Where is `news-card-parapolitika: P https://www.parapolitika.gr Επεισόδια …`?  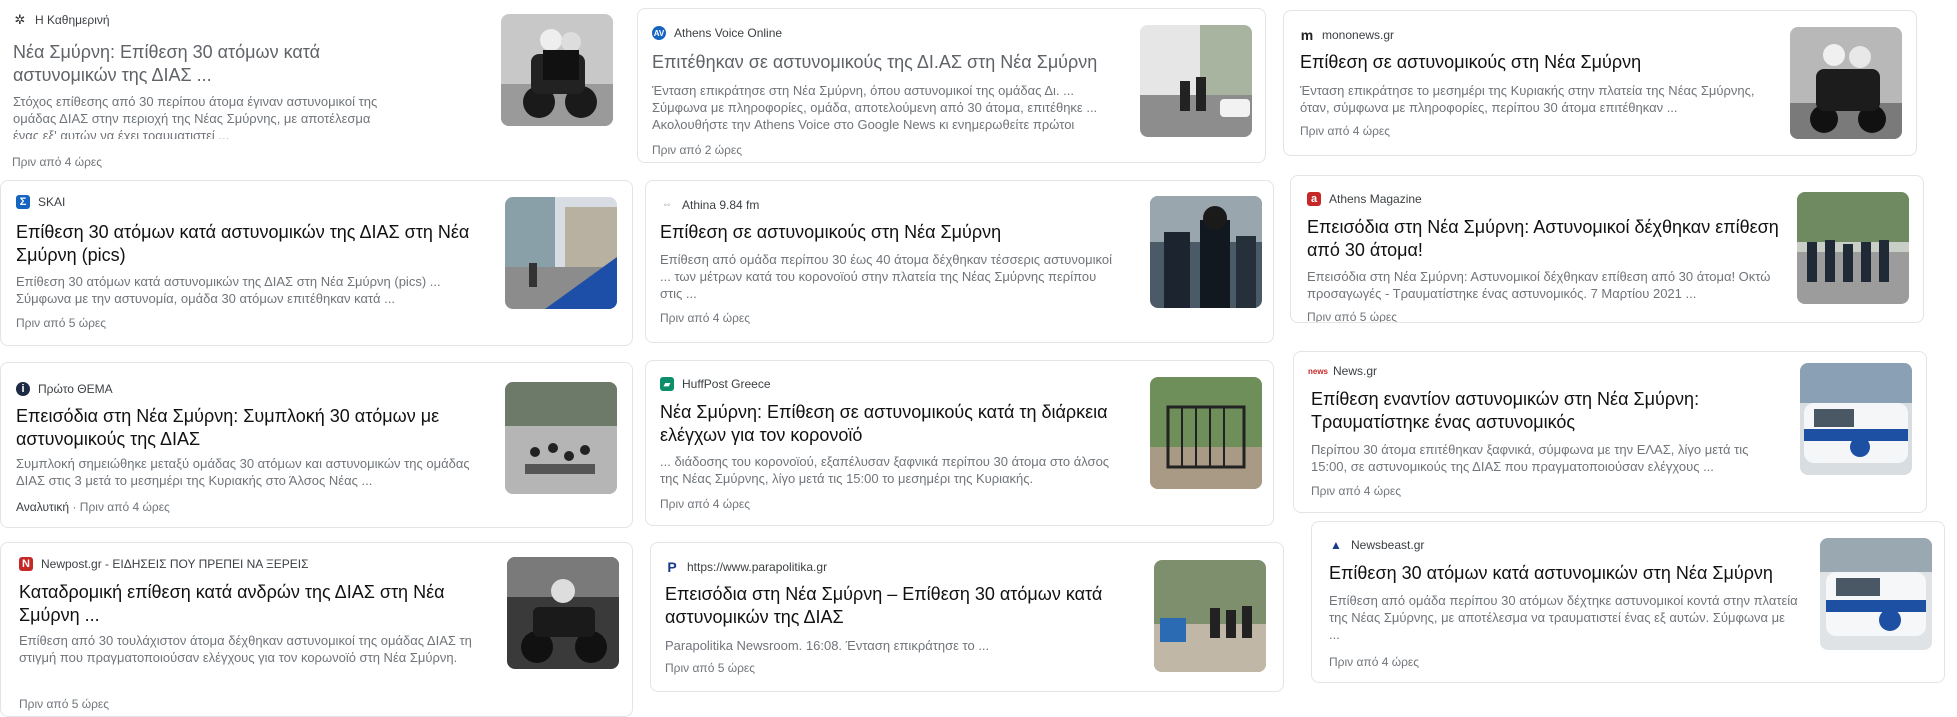 news-card-parapolitika: P https://www.parapolitika.gr Επεισόδια … is located at coordinates (967, 617).